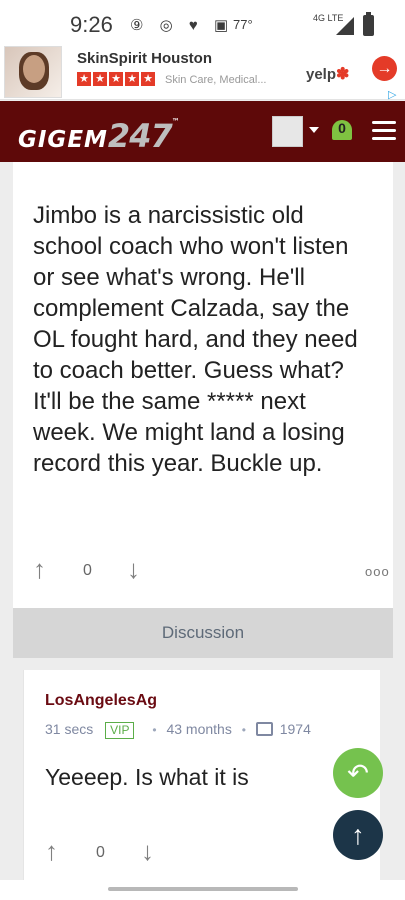 The width and height of the screenshot is (405, 900). What do you see at coordinates (147, 777) in the screenshot?
I see `comment-body: Yeeeep. Is what it is` at bounding box center [147, 777].